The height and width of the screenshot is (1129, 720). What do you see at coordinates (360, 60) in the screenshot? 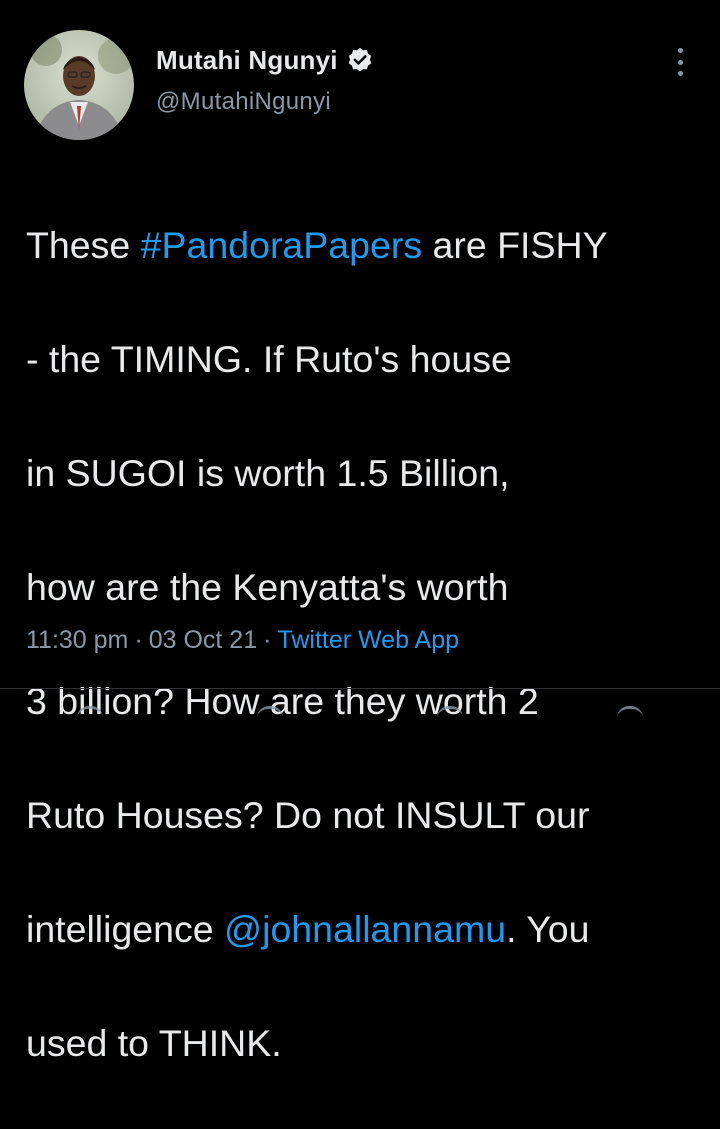
I see `verified-badge-icon` at bounding box center [360, 60].